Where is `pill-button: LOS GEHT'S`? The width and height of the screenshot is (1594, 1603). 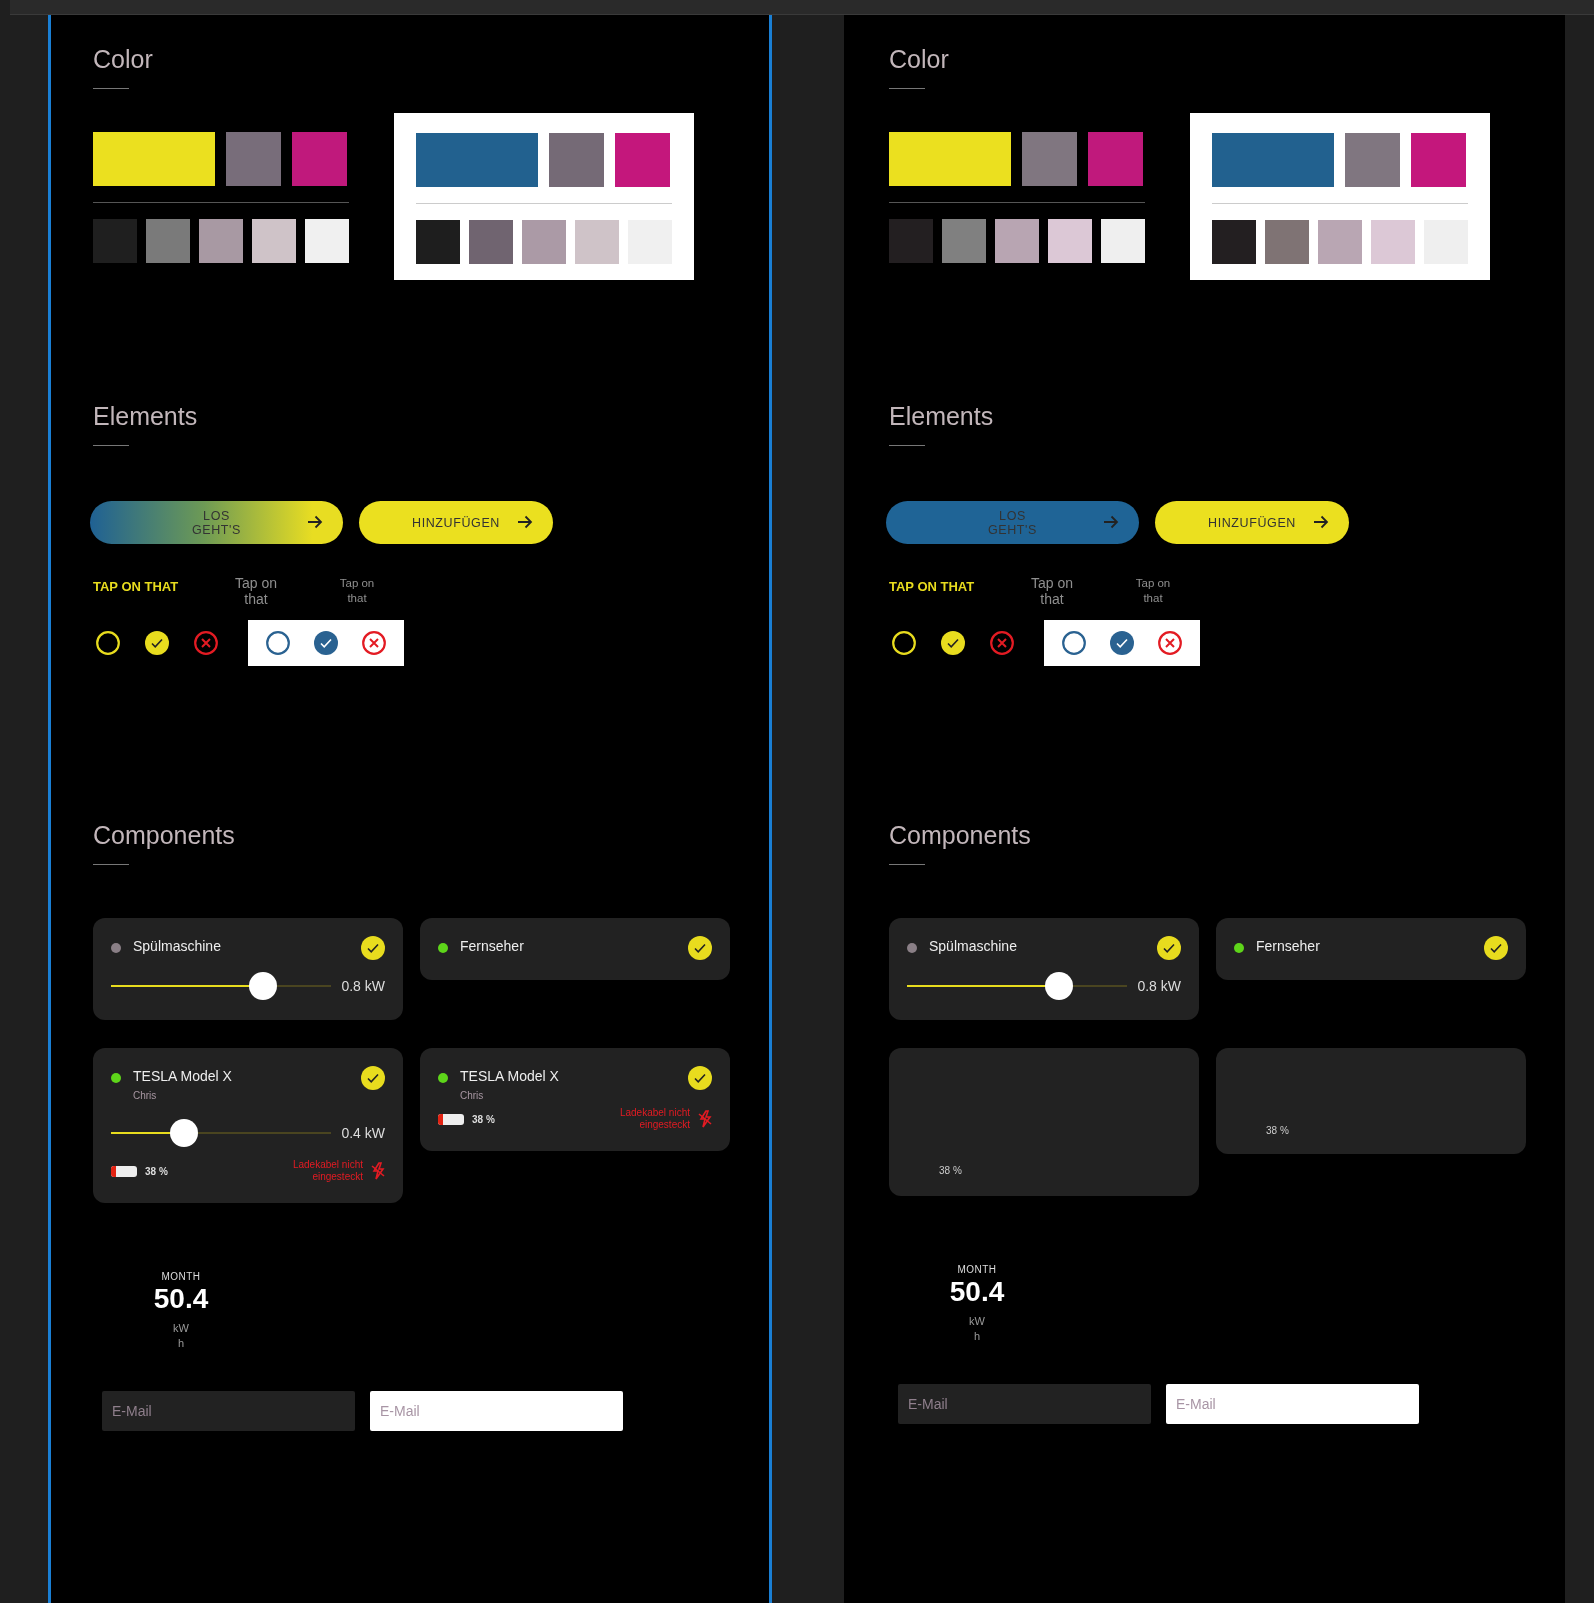
pill-button: LOS GEHT'S is located at coordinates (216, 522).